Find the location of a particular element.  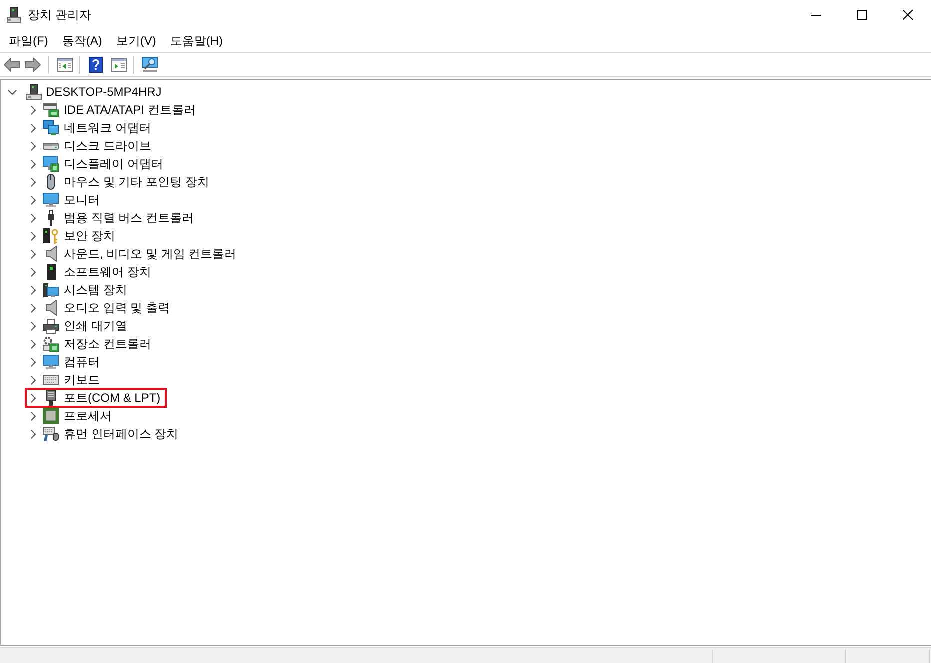

menu-item: 보기(V) is located at coordinates (136, 41).